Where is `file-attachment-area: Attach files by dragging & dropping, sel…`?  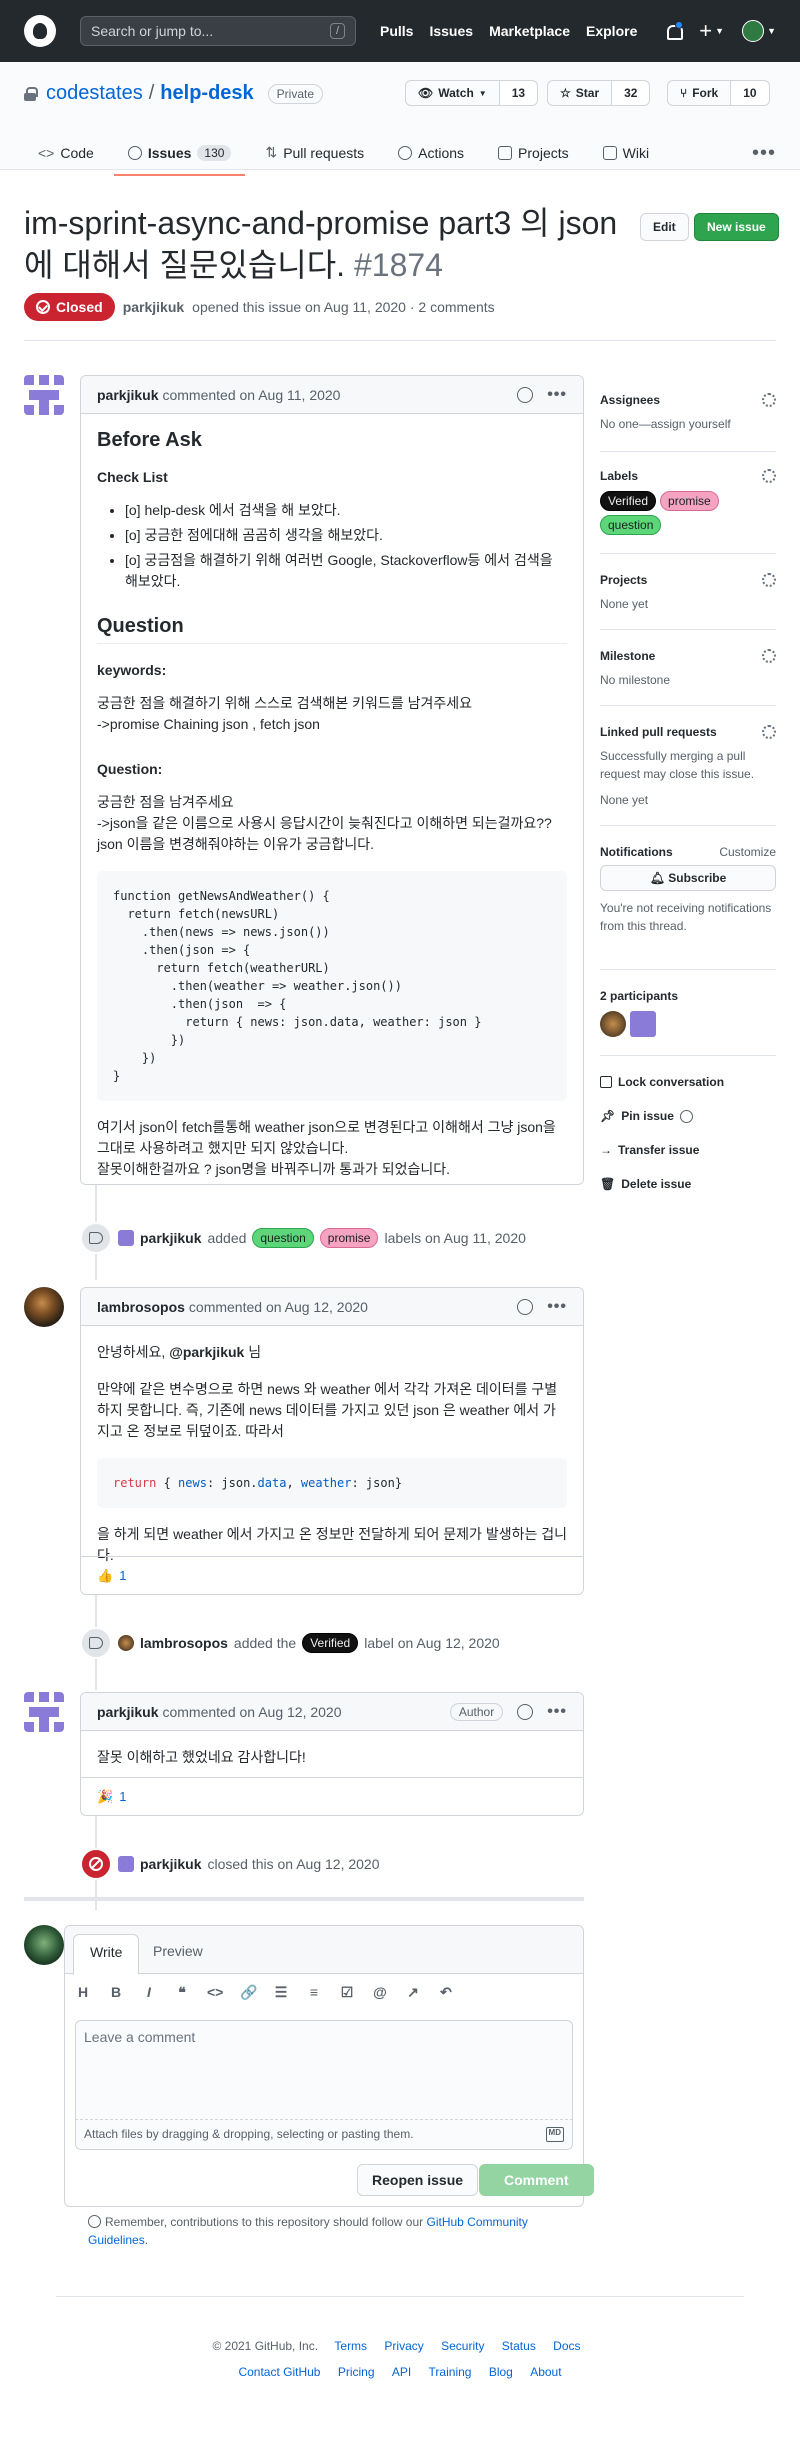
file-attachment-area: Attach files by dragging & dropping, sel… is located at coordinates (324, 2135).